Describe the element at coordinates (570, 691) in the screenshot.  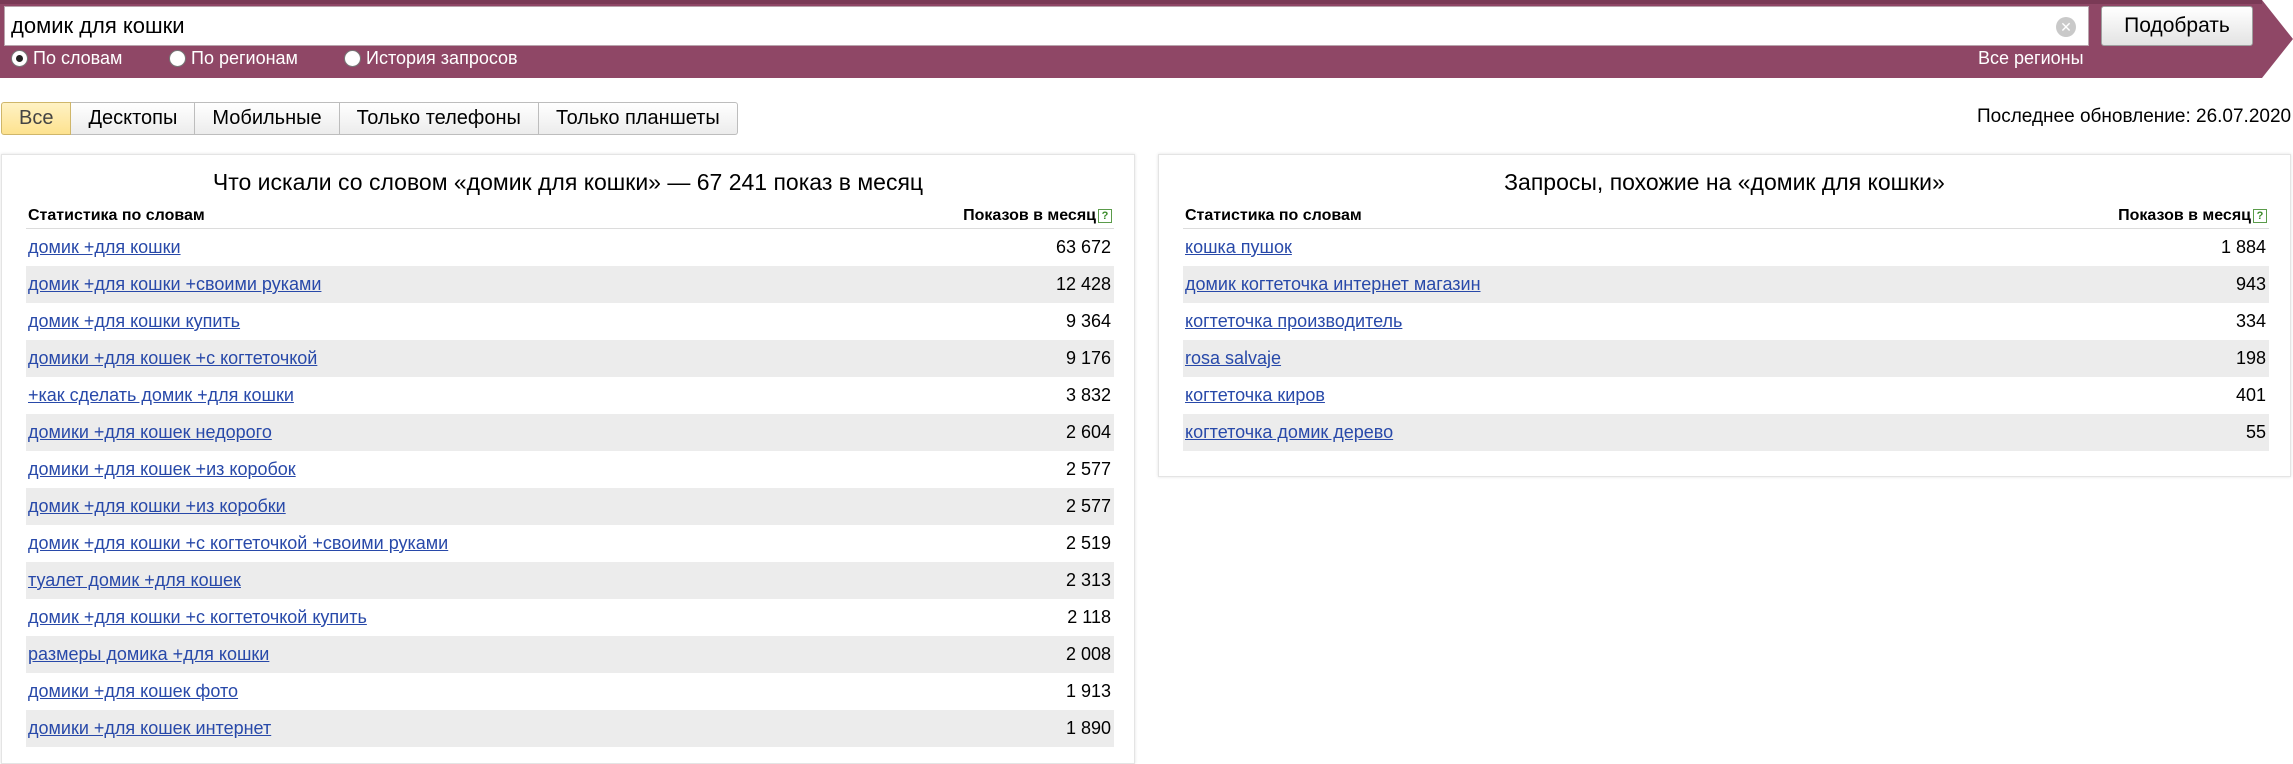
I see `table-row: домики +для кошек фото 1 913` at that location.